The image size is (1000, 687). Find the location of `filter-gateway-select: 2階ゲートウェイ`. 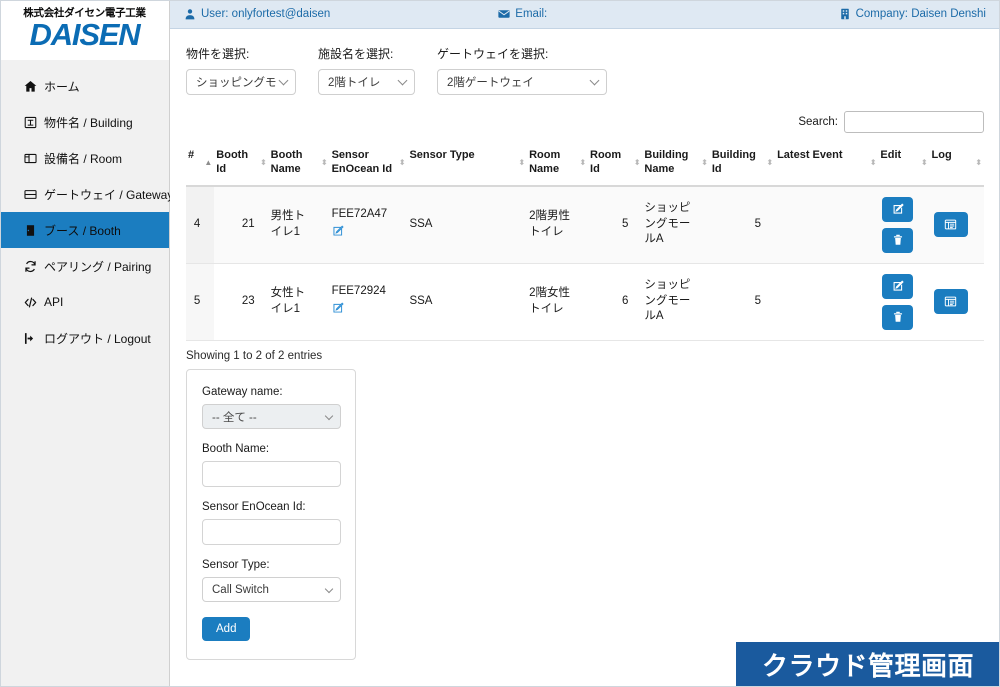

filter-gateway-select: 2階ゲートウェイ is located at coordinates (522, 82).